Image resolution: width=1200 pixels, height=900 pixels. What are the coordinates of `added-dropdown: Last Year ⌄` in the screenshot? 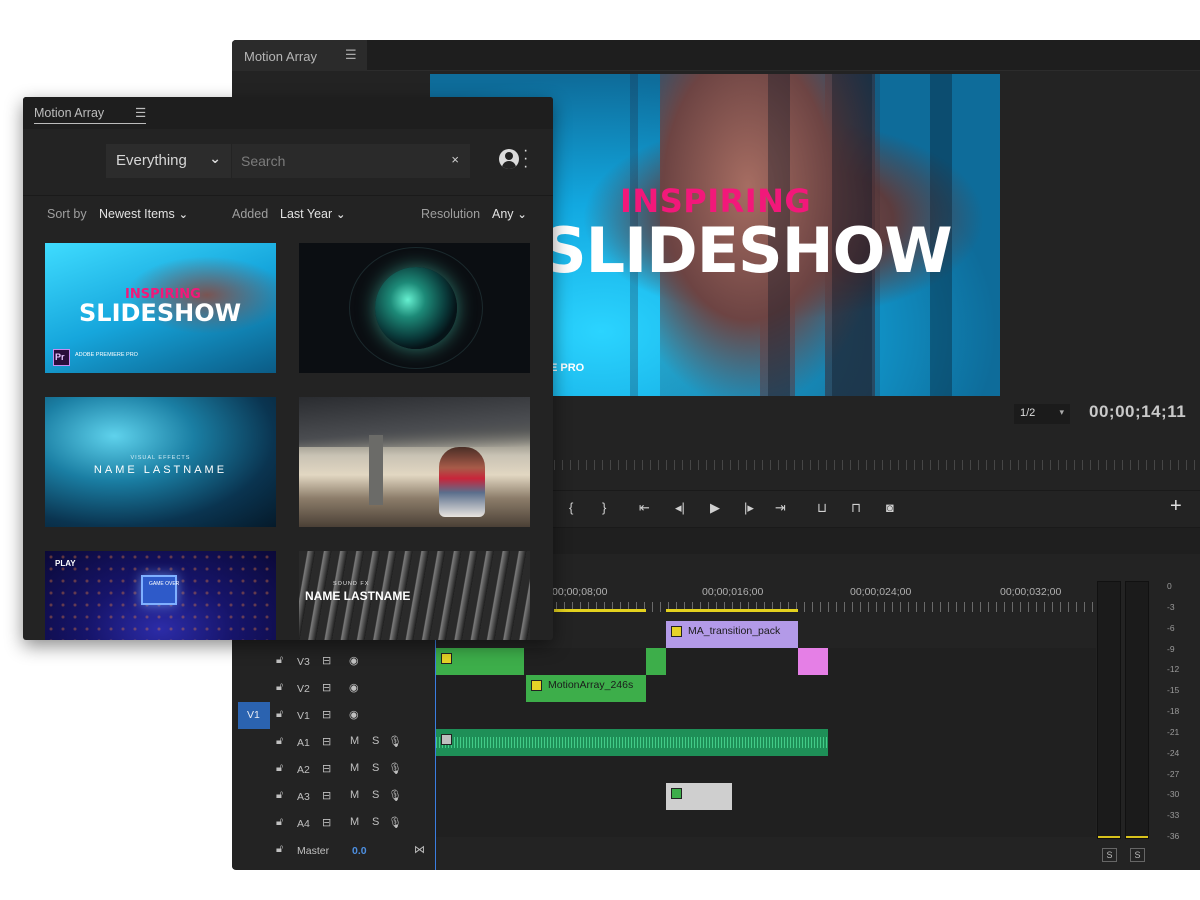 It's located at (312, 214).